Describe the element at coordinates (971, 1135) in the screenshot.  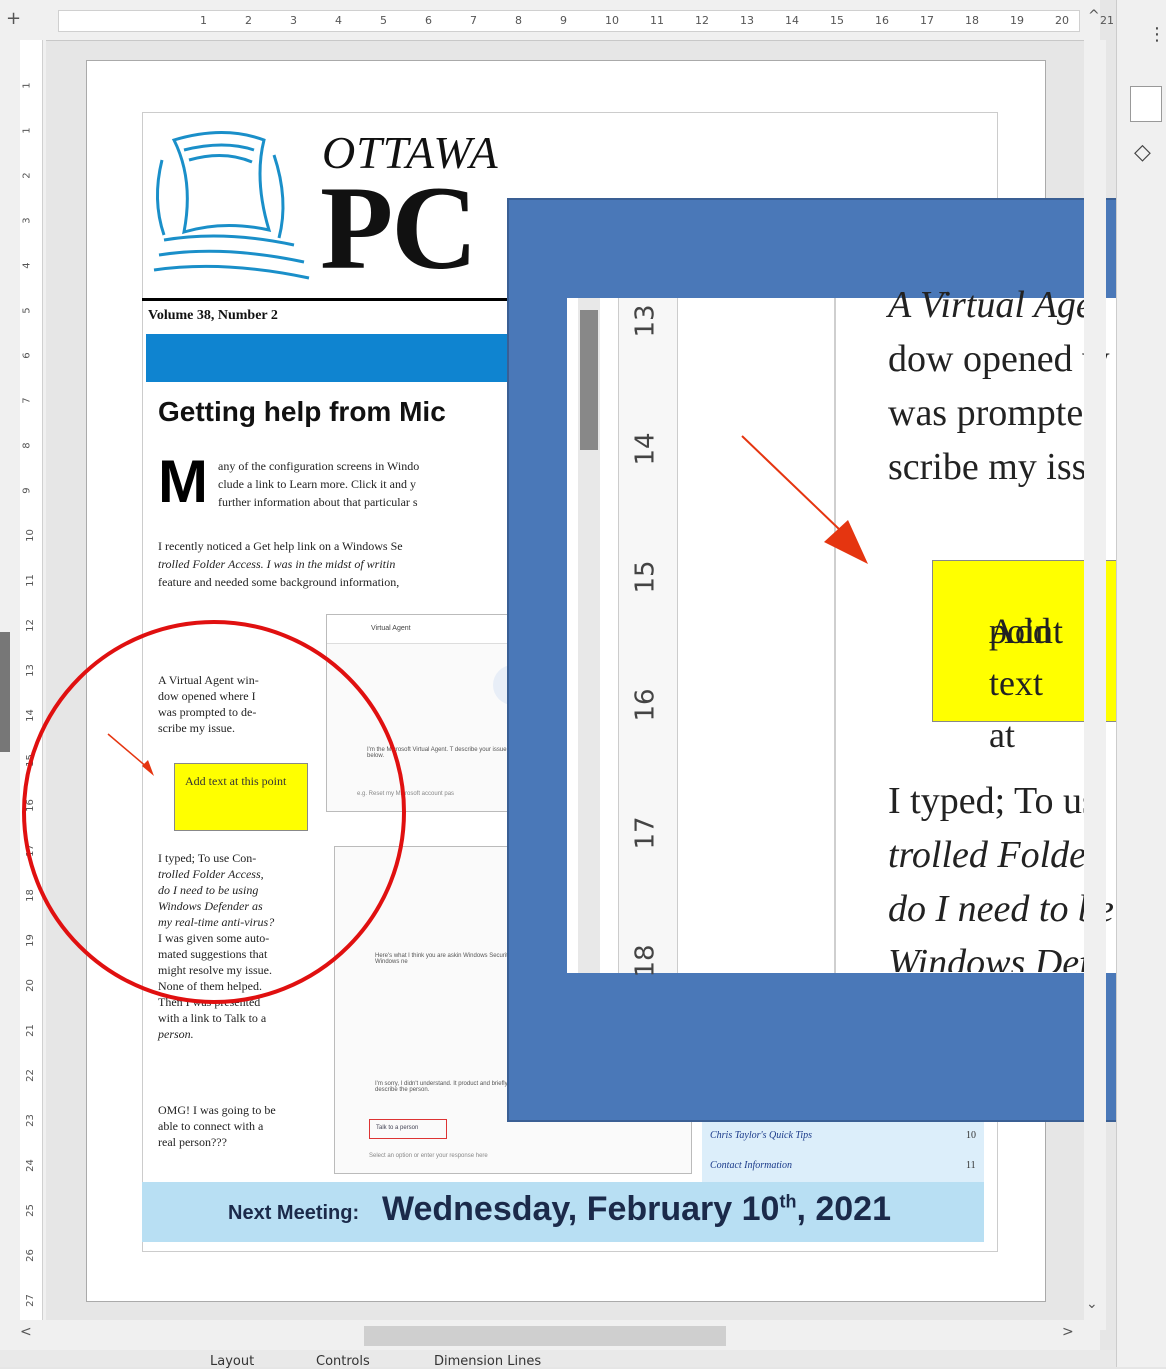
I see `toc-item-page: 10` at that location.